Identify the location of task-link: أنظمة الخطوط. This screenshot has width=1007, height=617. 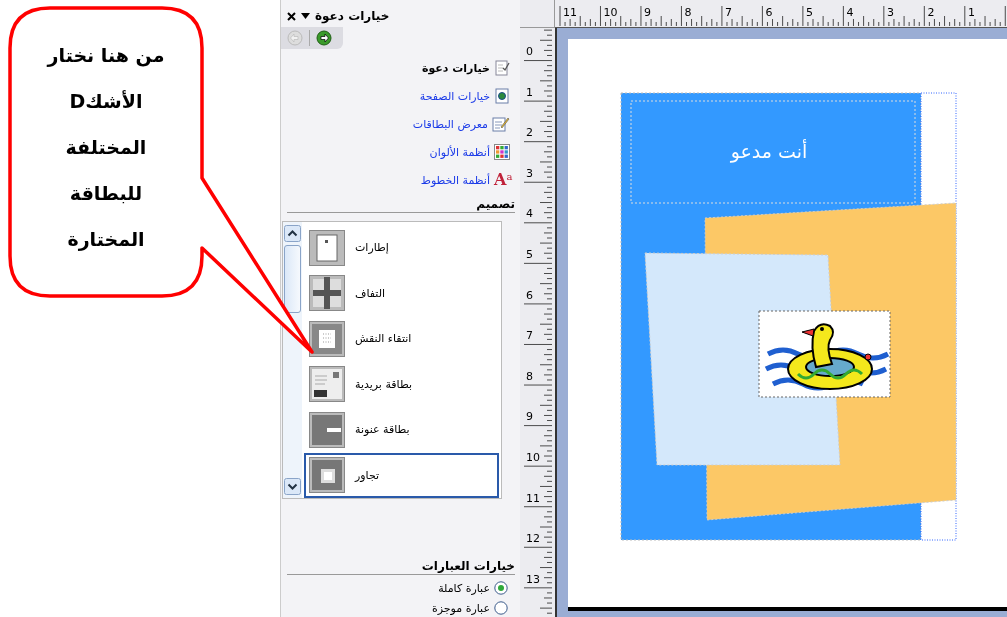
(455, 180).